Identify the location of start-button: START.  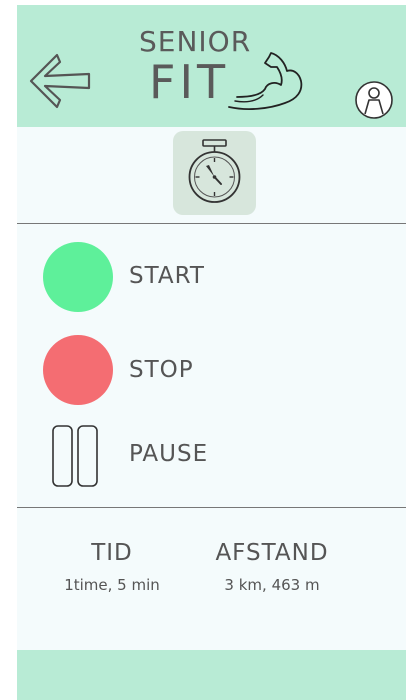
(193, 278).